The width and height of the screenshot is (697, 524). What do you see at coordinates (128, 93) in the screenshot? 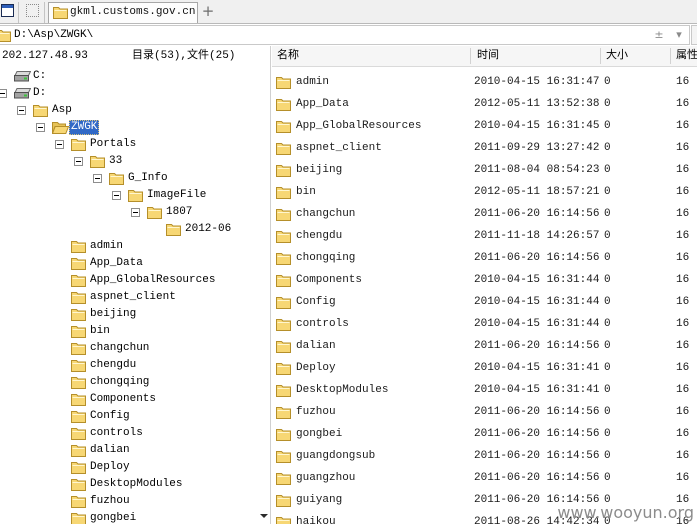
I see `tree-item: D:` at bounding box center [128, 93].